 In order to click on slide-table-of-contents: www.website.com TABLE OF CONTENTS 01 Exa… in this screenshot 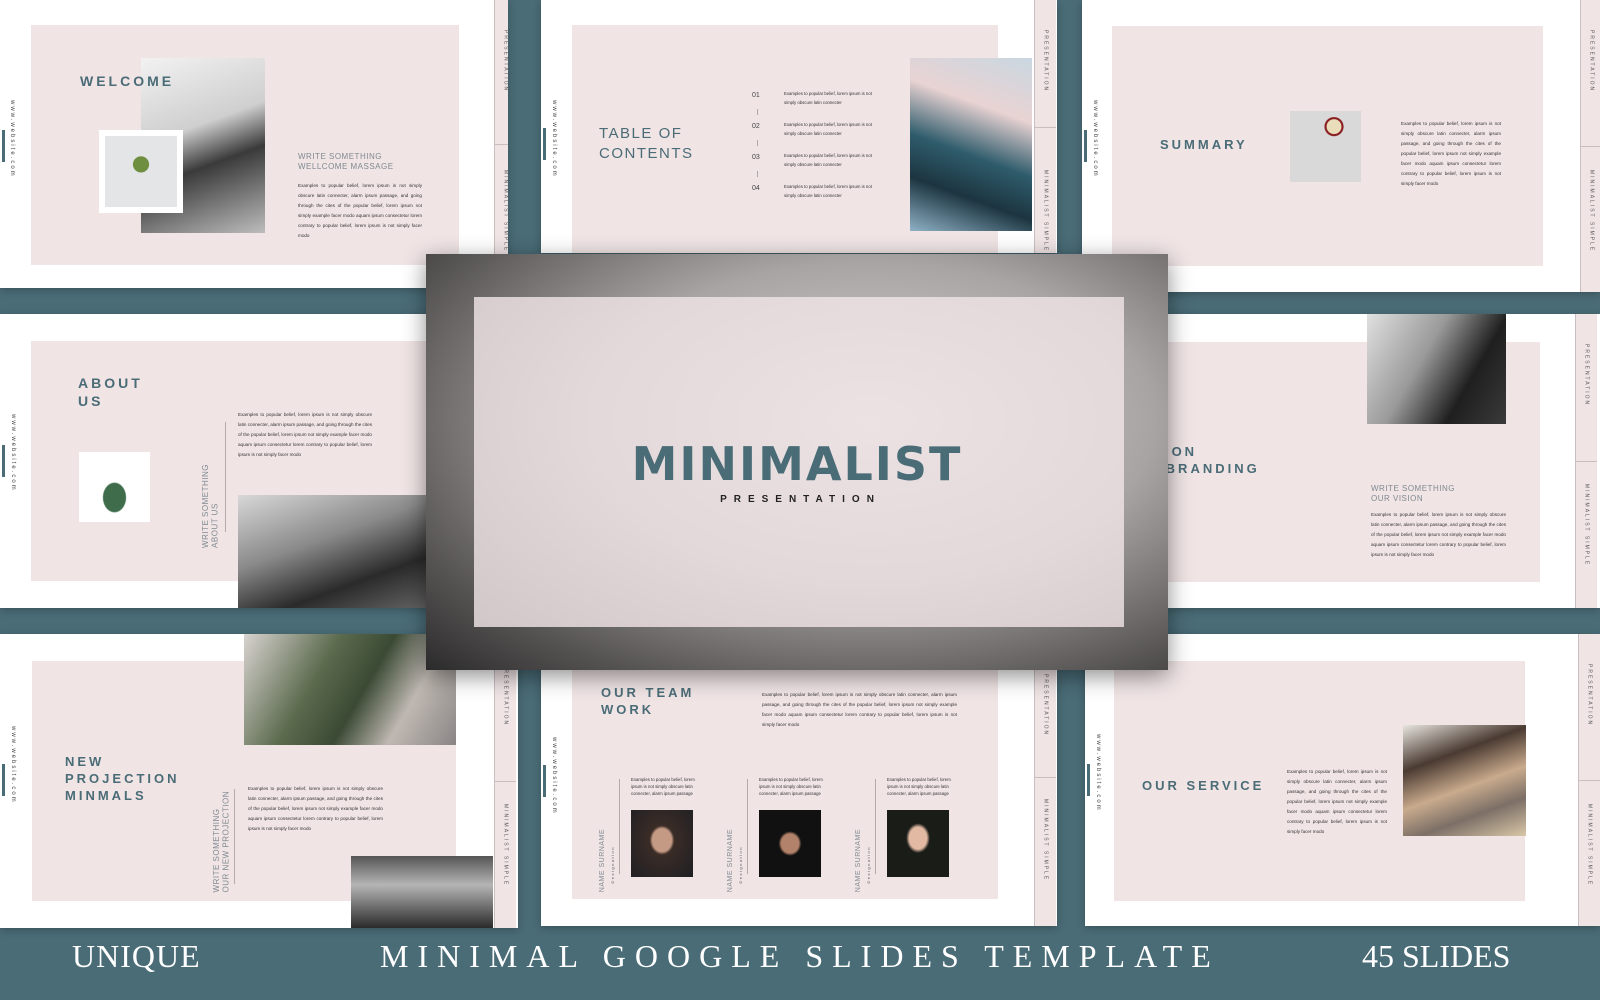, I will do `click(799, 126)`.